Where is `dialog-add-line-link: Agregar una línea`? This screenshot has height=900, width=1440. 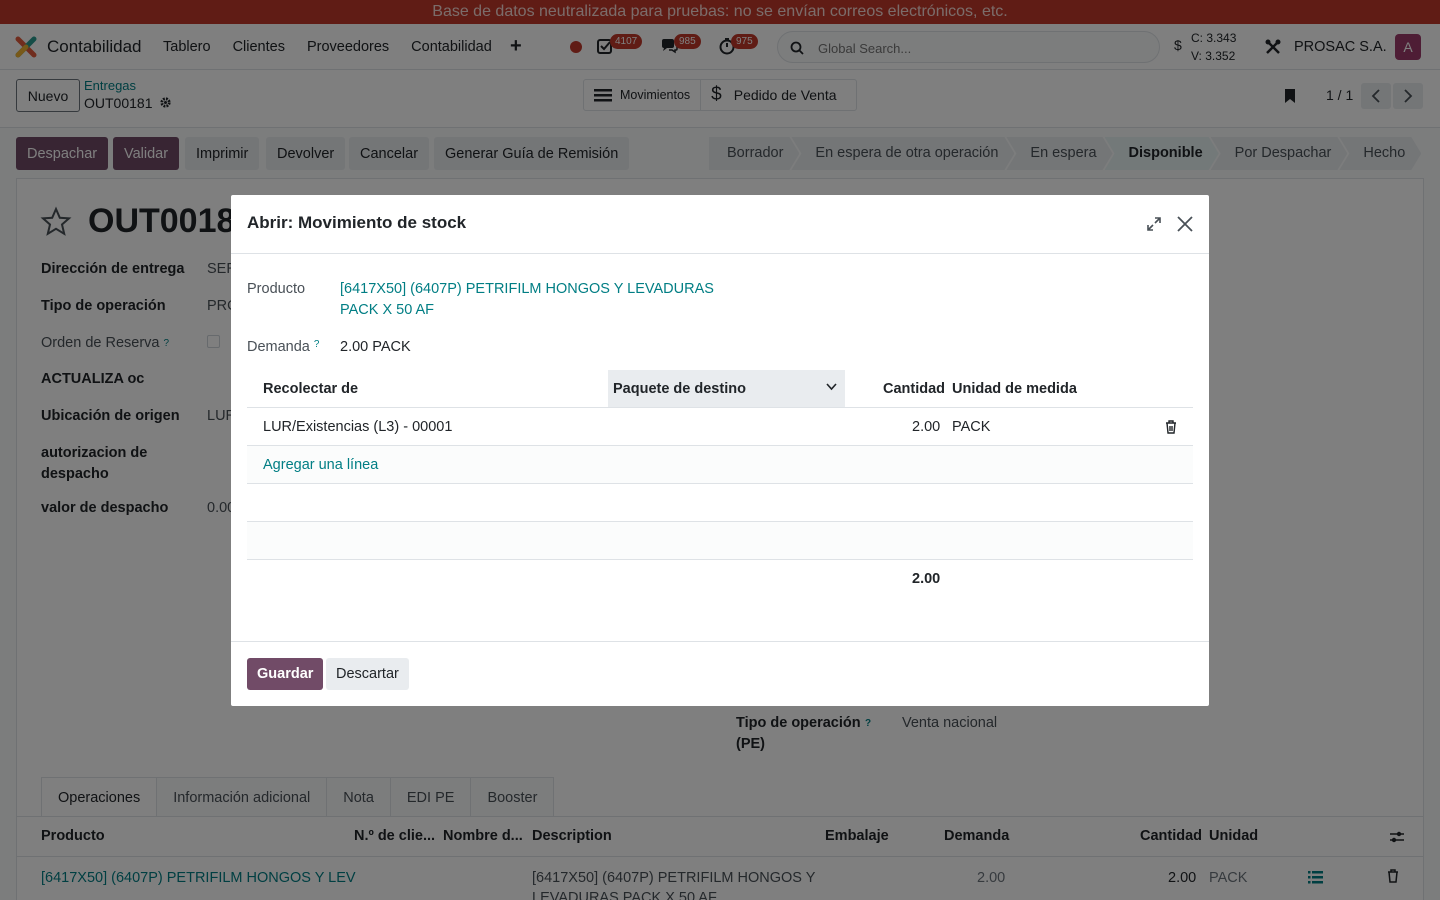 dialog-add-line-link: Agregar una línea is located at coordinates (320, 465).